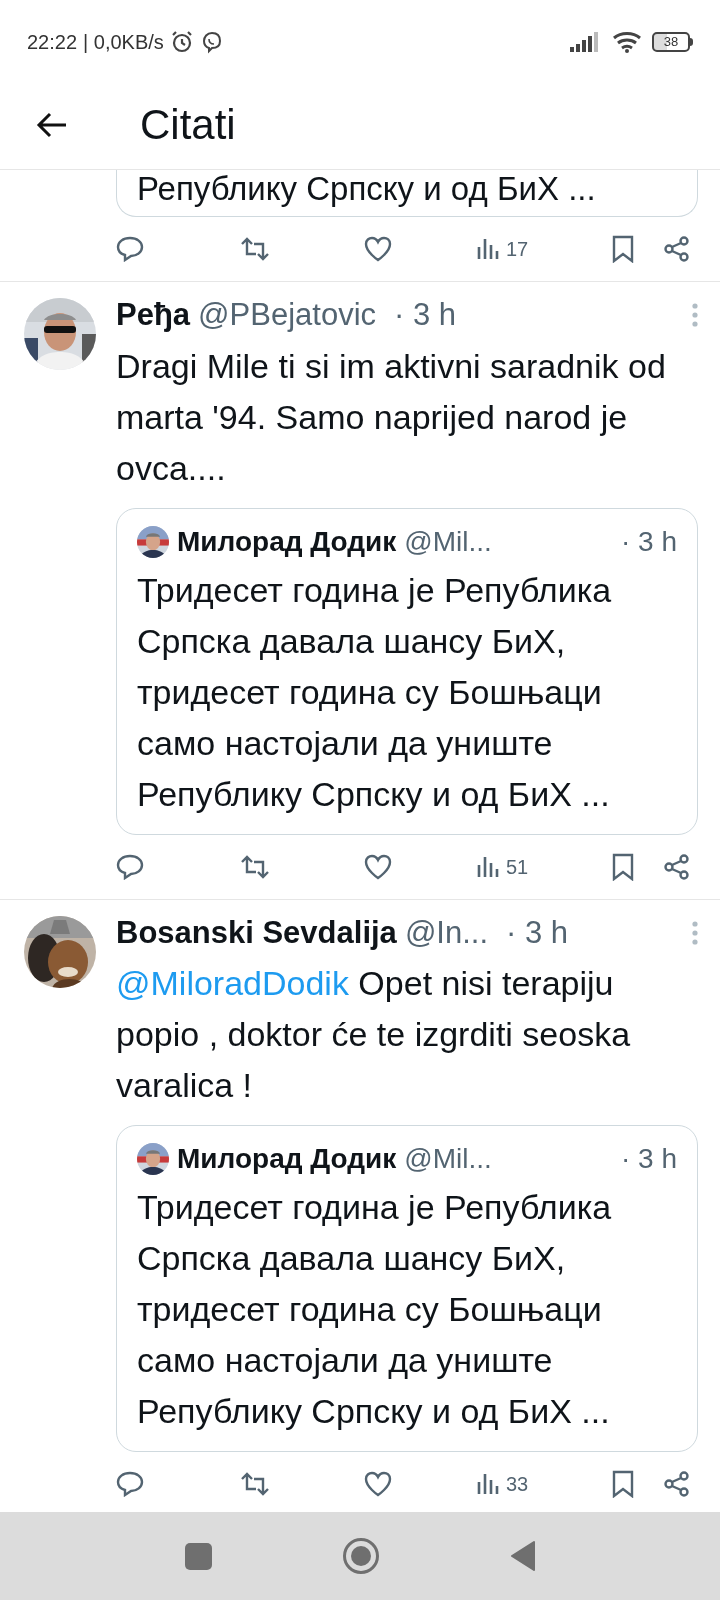 The width and height of the screenshot is (720, 1600). I want to click on views-button: 51, so click(502, 866).